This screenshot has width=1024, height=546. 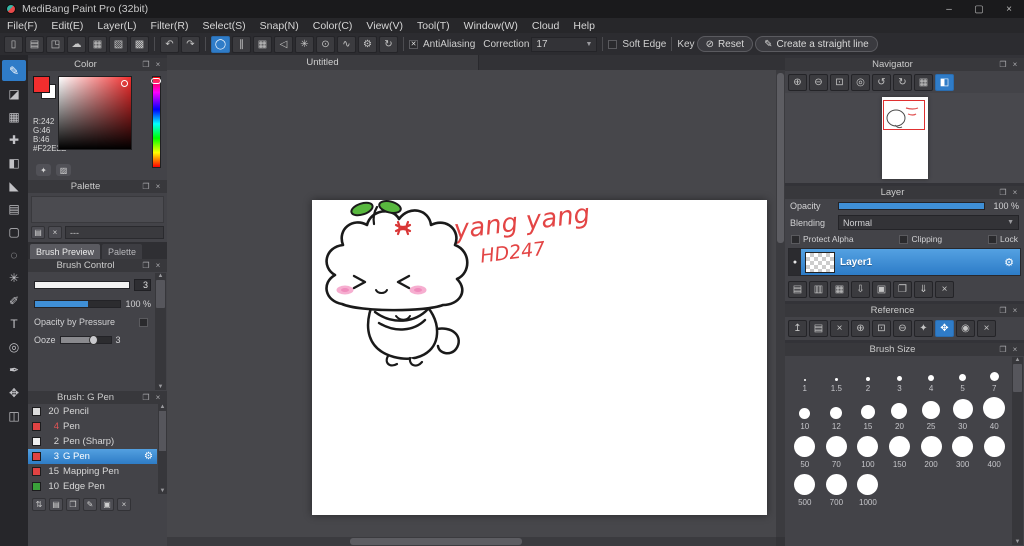 I want to click on cloud-upload-icon: ☁, so click(x=76, y=44).